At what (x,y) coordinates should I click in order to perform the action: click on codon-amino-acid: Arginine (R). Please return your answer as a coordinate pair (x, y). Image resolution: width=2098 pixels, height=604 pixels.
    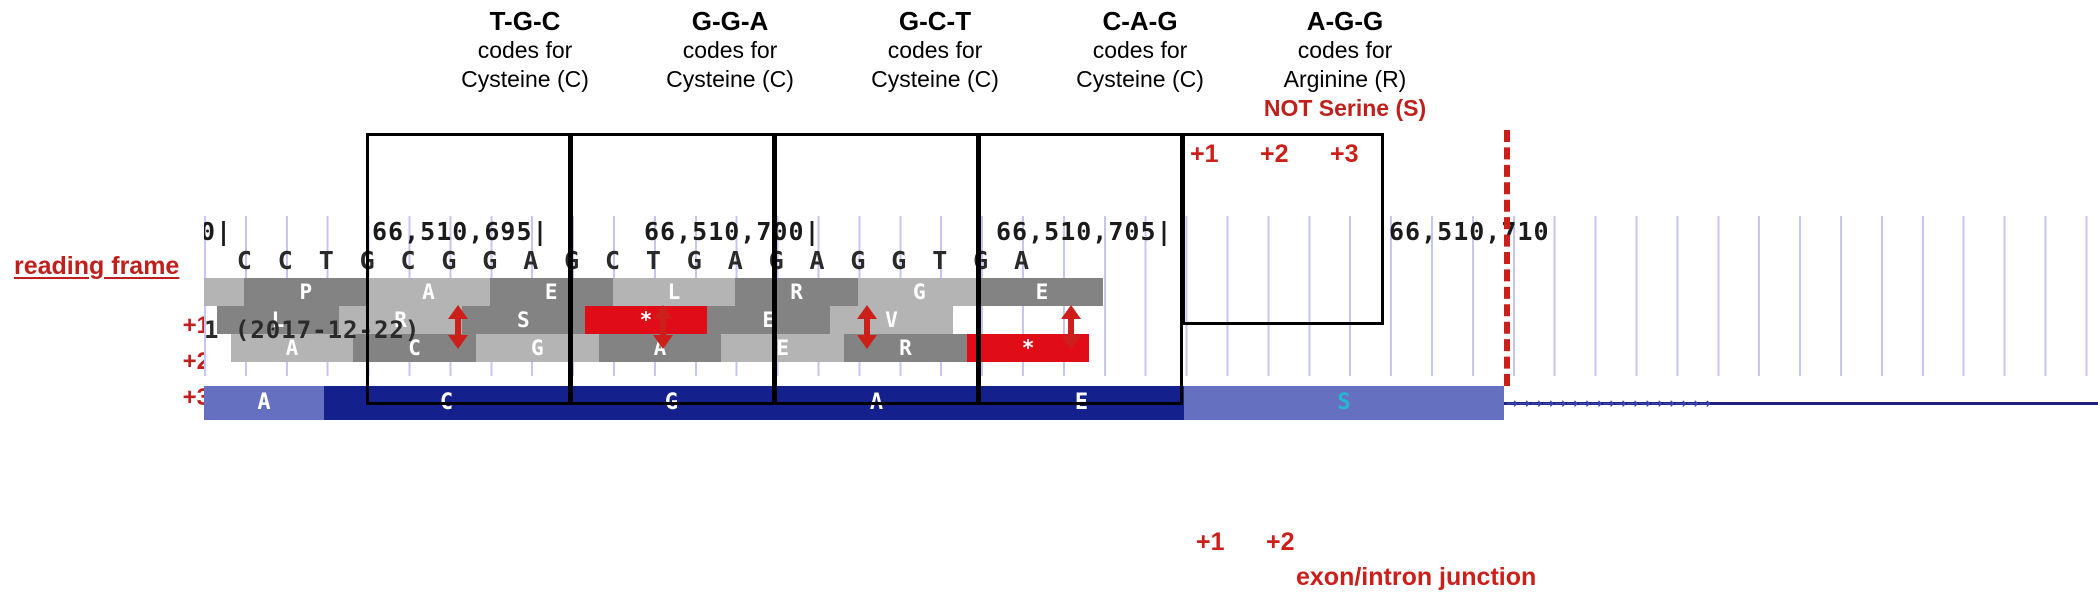
    Looking at the image, I should click on (1345, 79).